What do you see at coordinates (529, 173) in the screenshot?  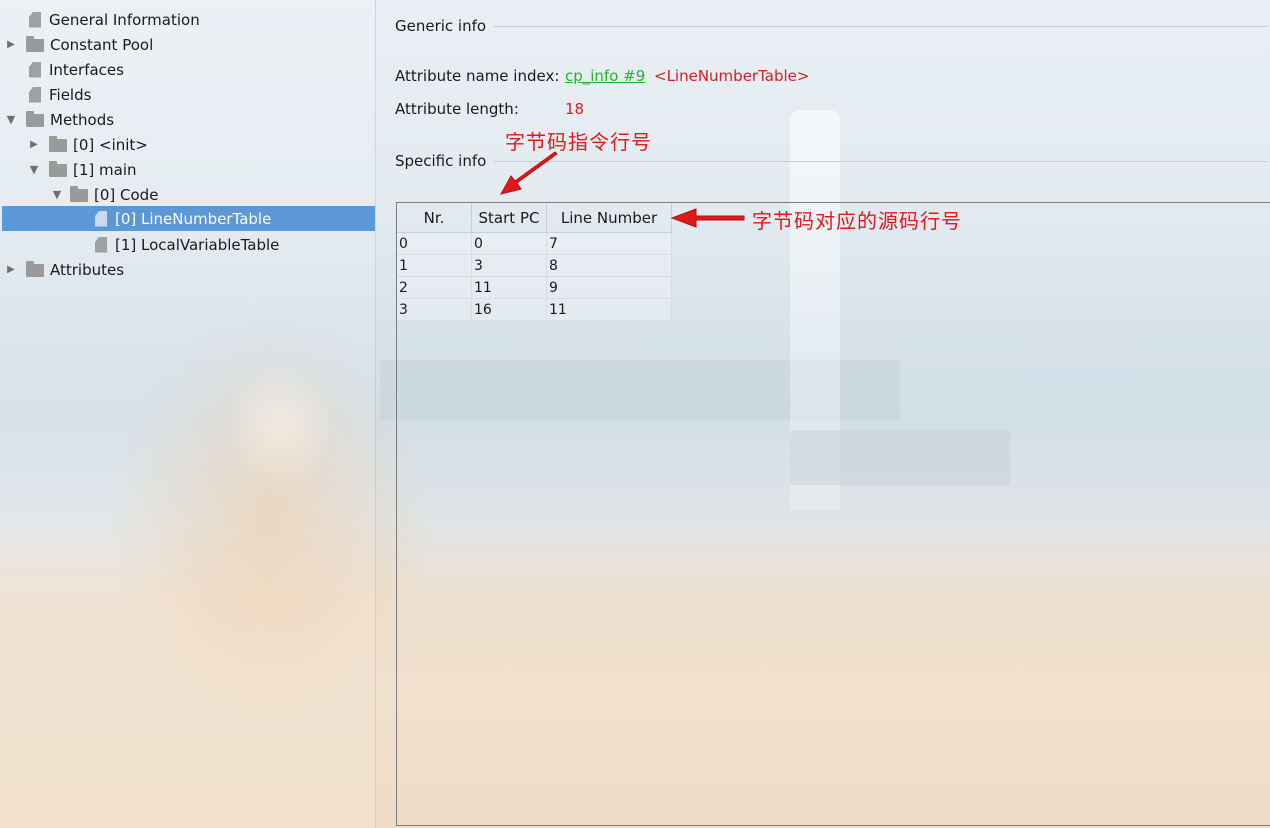 I see `start-pc-arrow-icon` at bounding box center [529, 173].